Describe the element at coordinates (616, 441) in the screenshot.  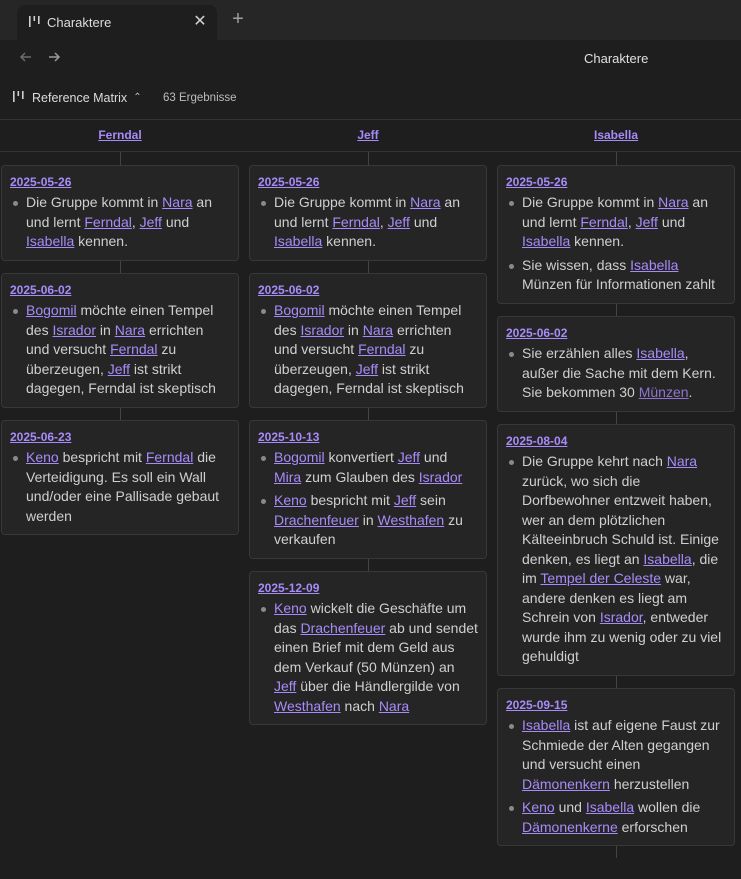
I see `card-date-link: 2025-08-04` at that location.